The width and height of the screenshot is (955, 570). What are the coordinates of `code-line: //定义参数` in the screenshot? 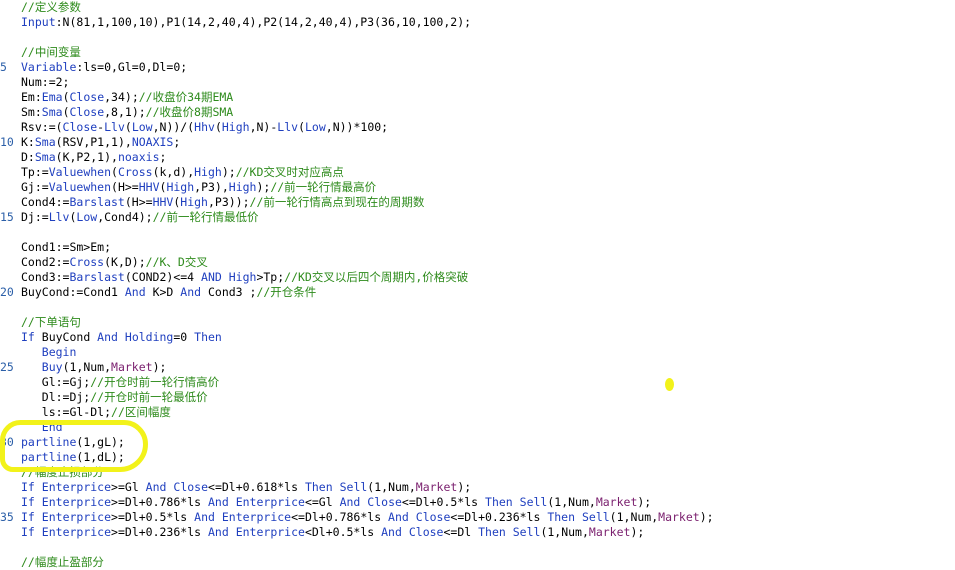 It's located at (477, 7).